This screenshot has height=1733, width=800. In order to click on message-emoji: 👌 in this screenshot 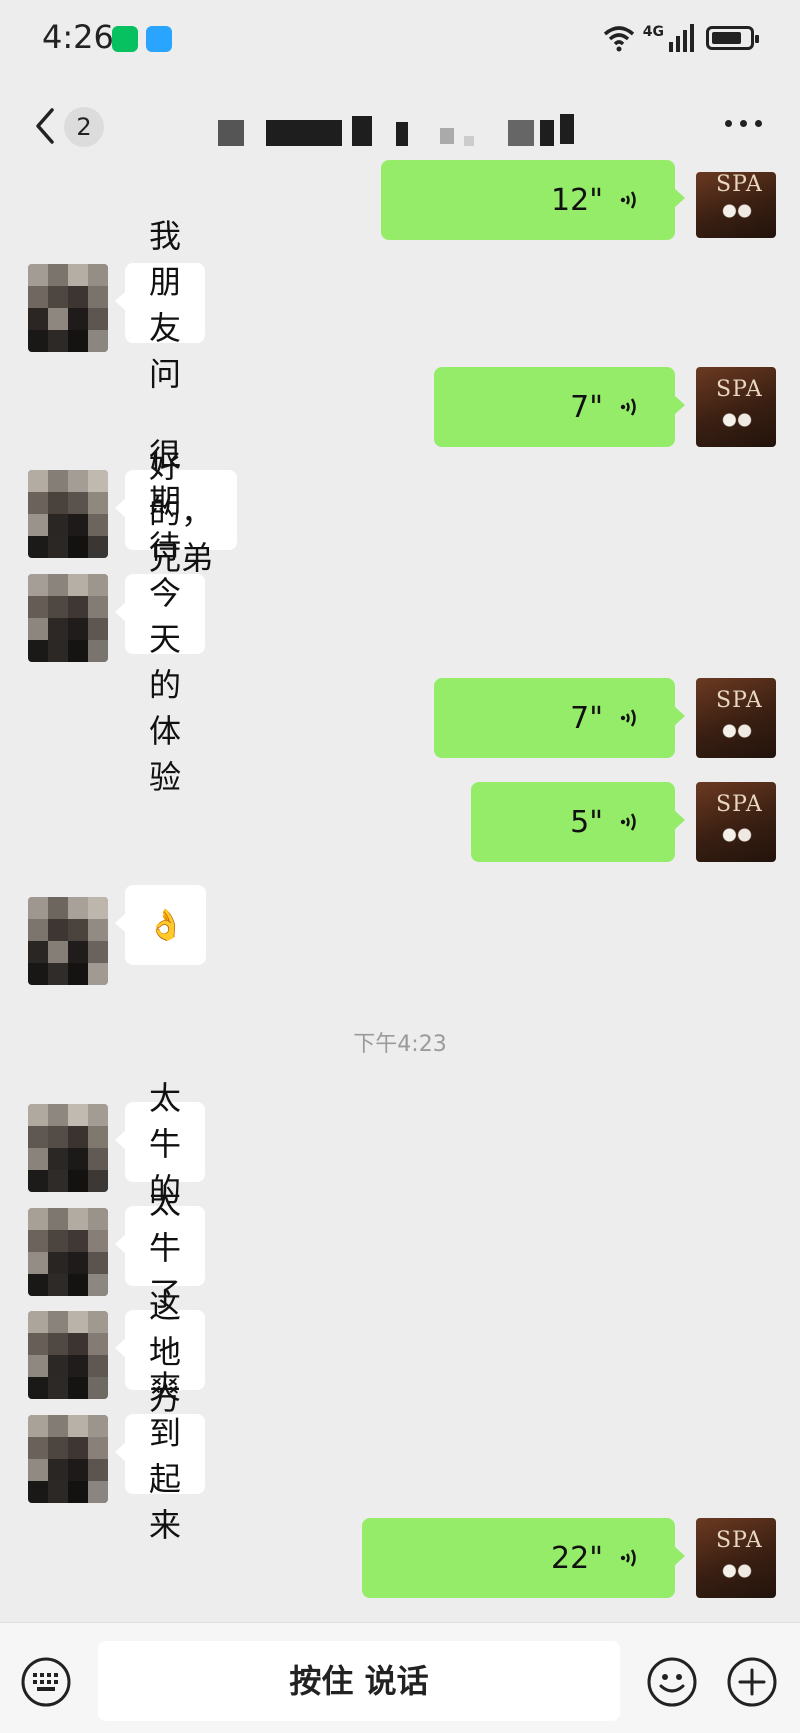, I will do `click(166, 925)`.